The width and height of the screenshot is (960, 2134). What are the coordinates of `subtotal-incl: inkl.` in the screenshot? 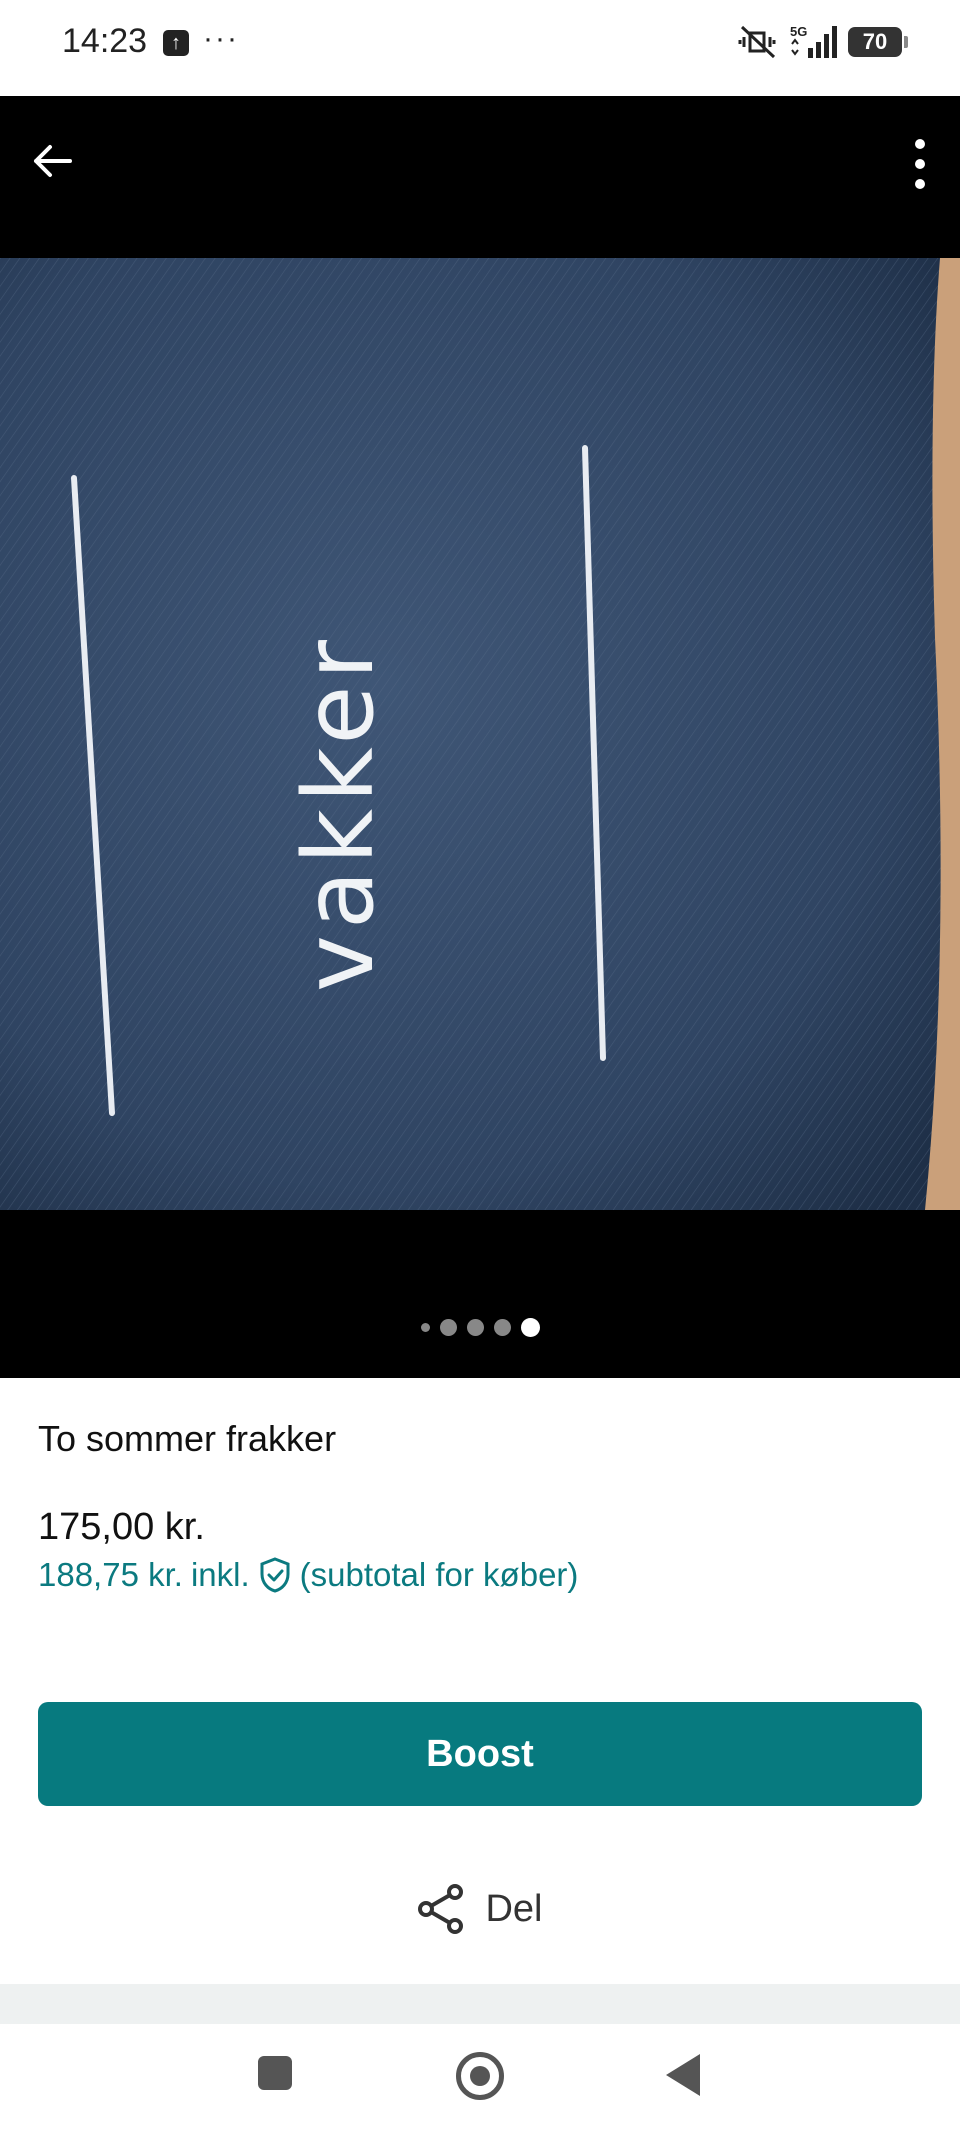 It's located at (220, 1574).